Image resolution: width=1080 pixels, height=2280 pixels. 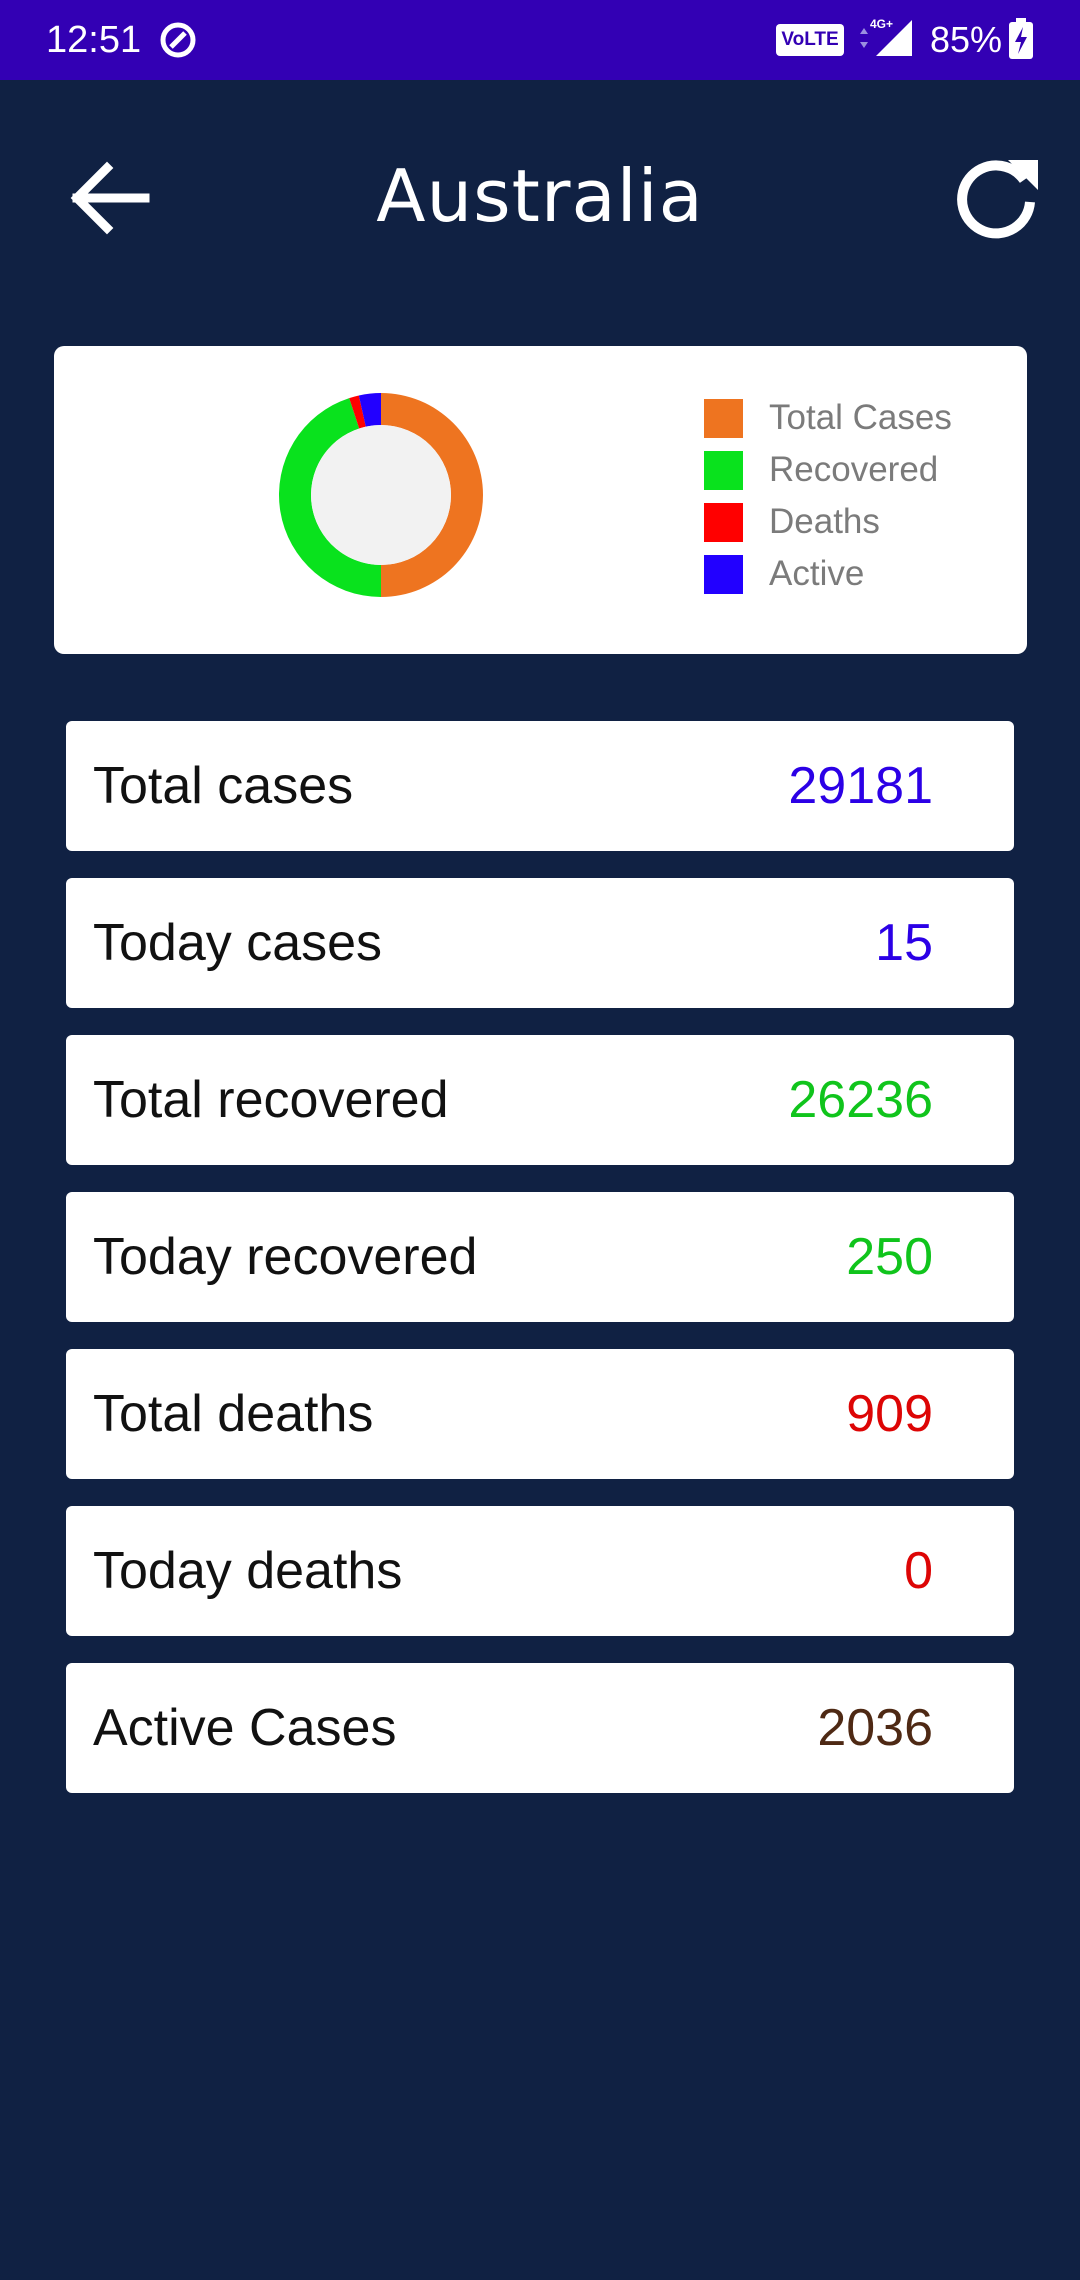 I want to click on stat-row-total-deaths: Total deaths 909, so click(x=540, y=1414).